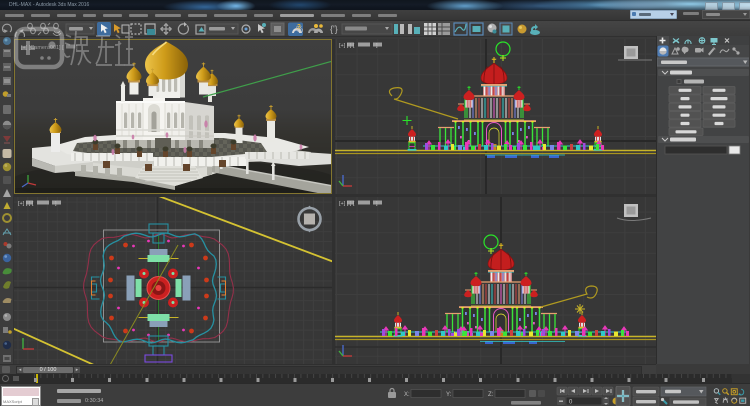 This screenshot has height=406, width=750. What do you see at coordinates (407, 395) in the screenshot?
I see `svg-text: X:` at bounding box center [407, 395].